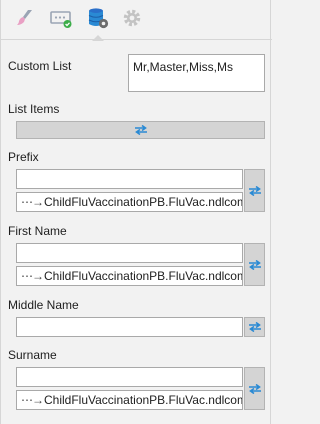 The height and width of the screenshot is (424, 320). What do you see at coordinates (129, 179) in the screenshot?
I see `prefix-input` at bounding box center [129, 179].